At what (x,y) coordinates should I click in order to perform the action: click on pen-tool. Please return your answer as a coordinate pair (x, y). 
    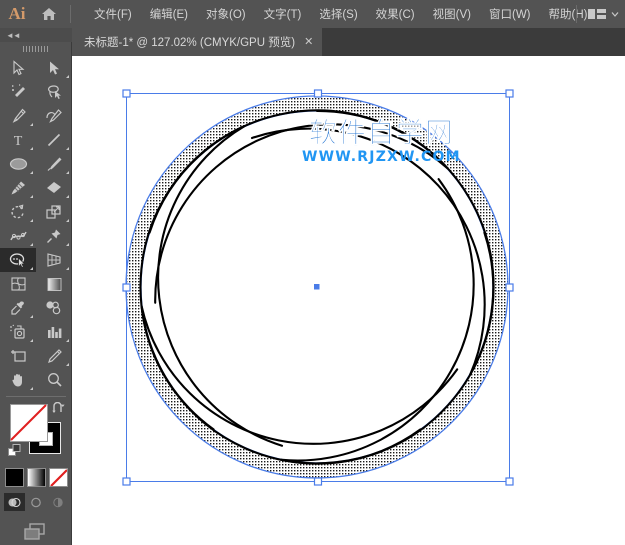
    Looking at the image, I should click on (18, 116).